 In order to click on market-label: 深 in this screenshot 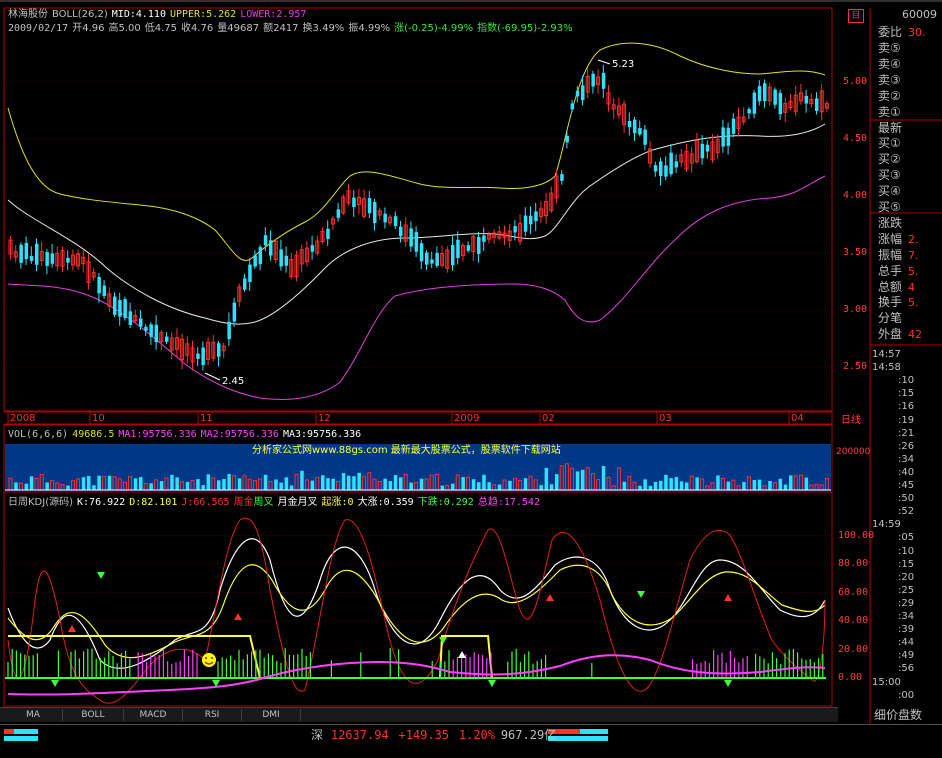, I will do `click(317, 735)`.